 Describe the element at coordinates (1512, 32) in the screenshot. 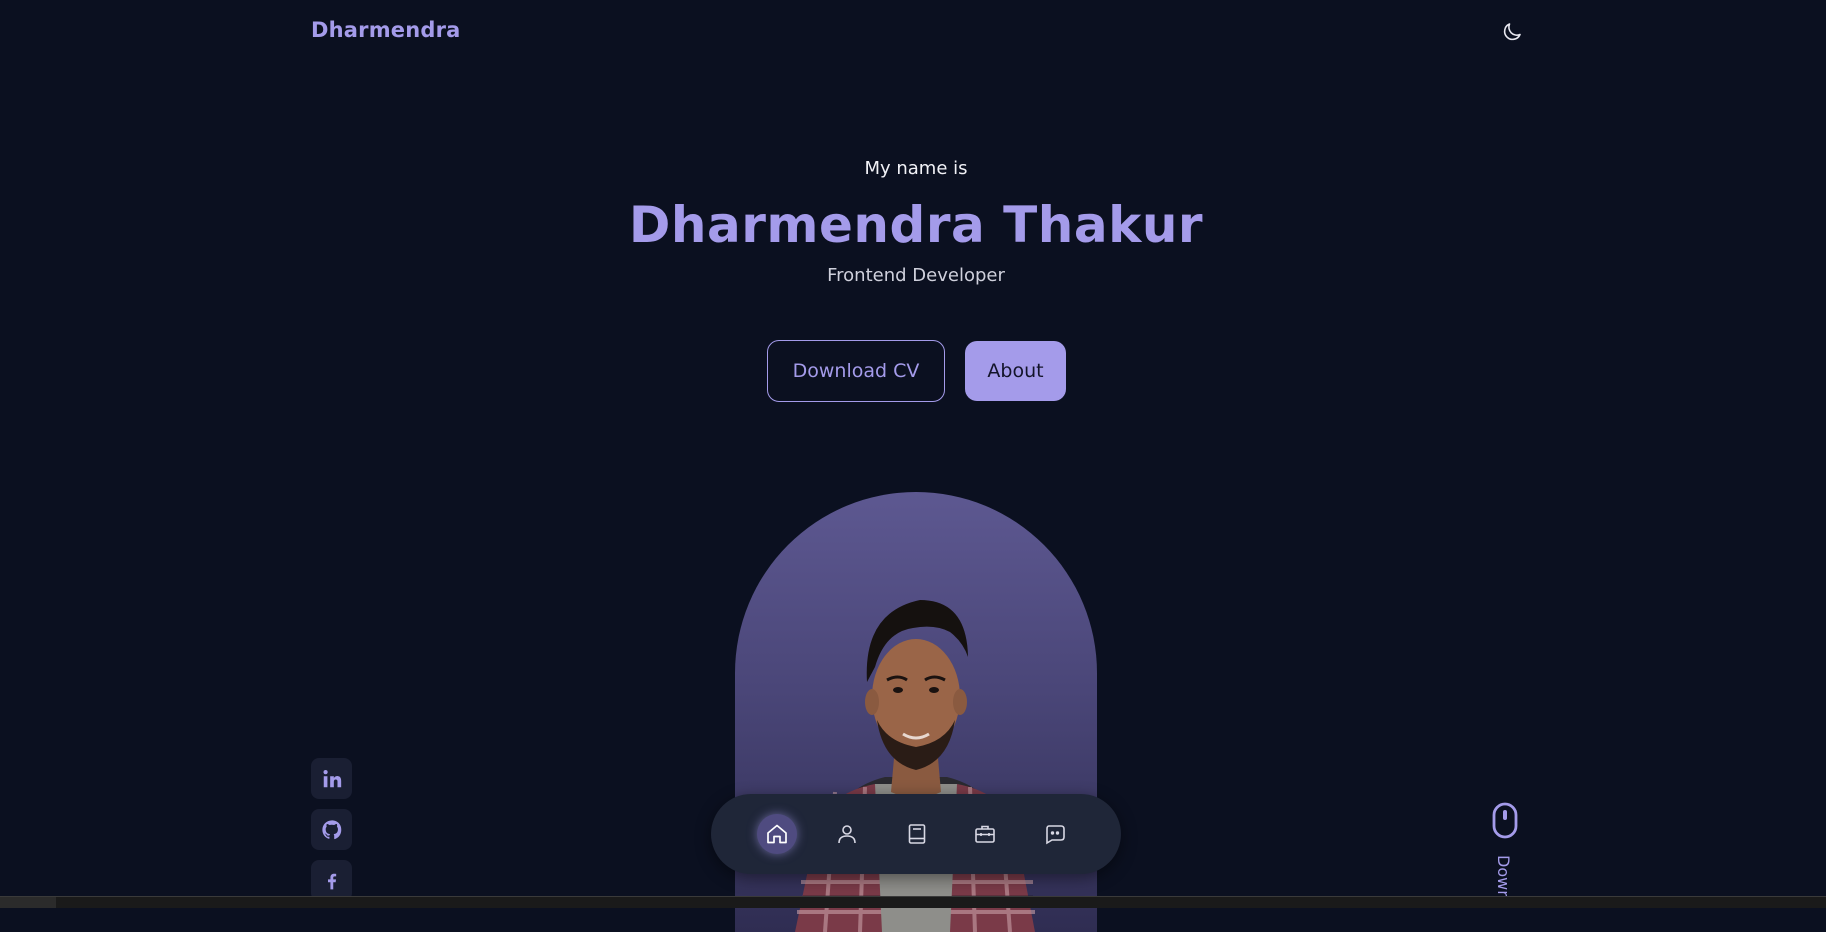

I see `moon-icon` at that location.